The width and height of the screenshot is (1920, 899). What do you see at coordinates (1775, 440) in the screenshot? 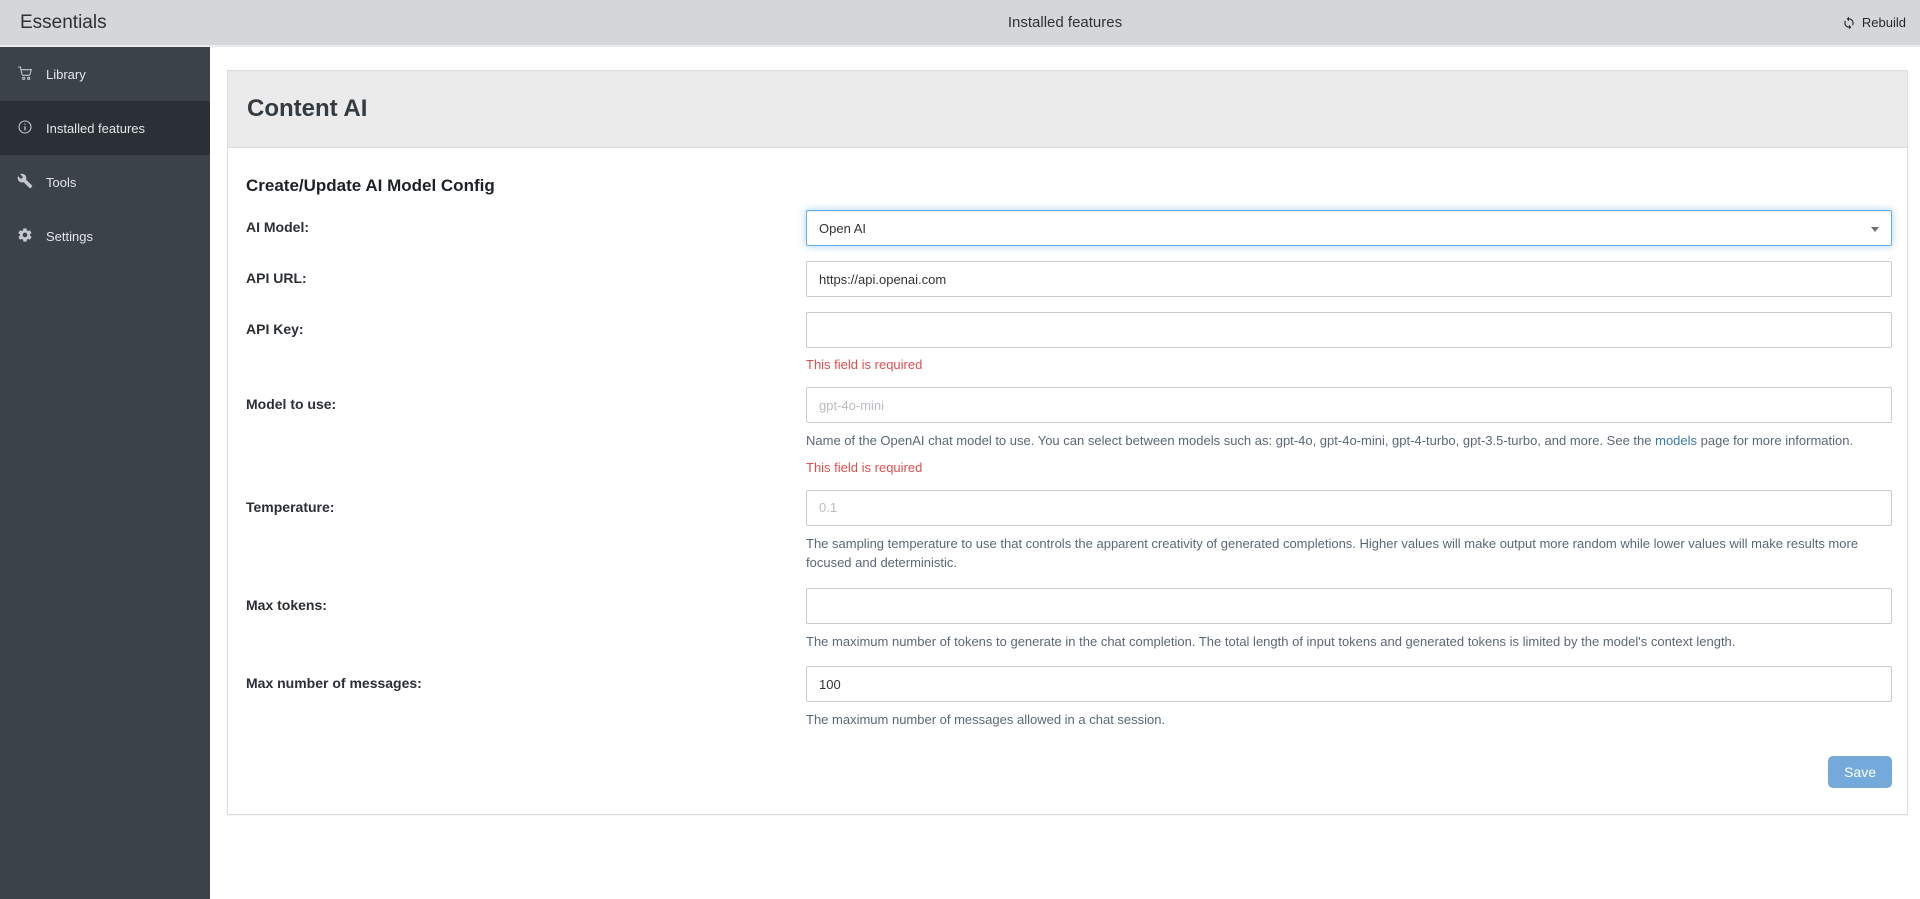
I see `help-text: page for more information.` at bounding box center [1775, 440].